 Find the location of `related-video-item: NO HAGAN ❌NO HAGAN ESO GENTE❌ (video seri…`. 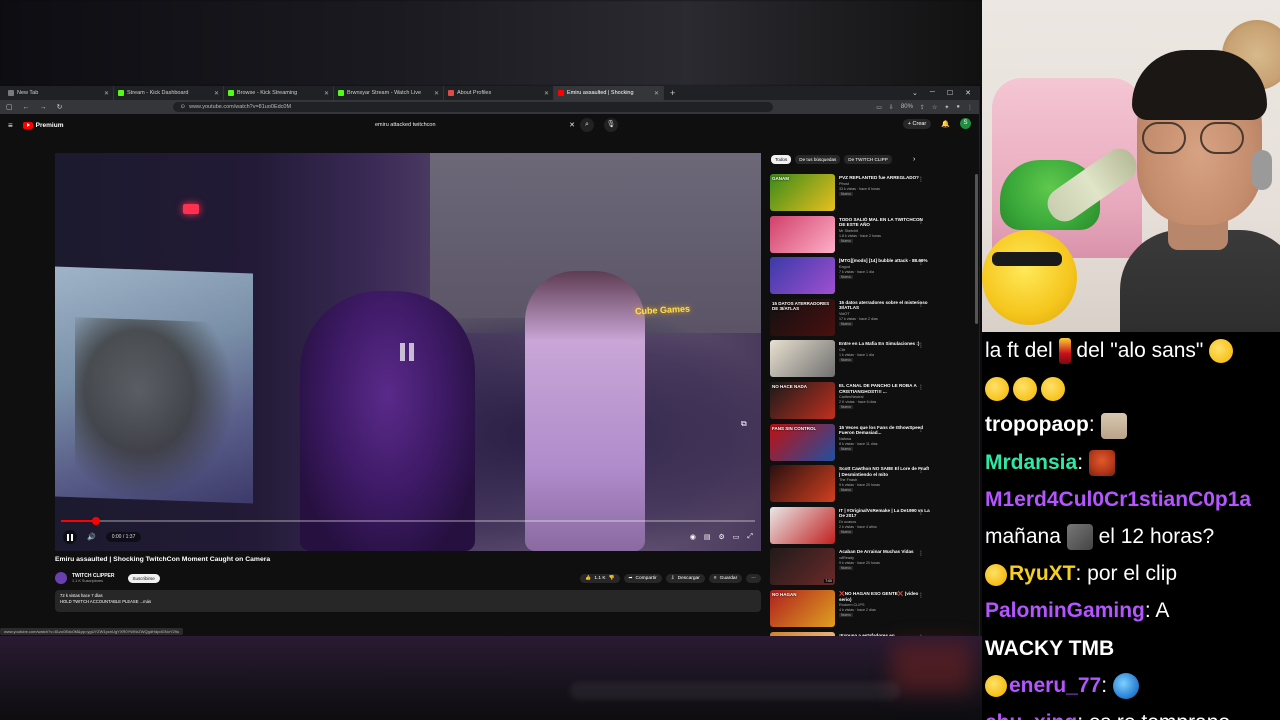

related-video-item: NO HAGAN ❌NO HAGAN ESO GENTE❌ (video seri… is located at coordinates (850, 610).